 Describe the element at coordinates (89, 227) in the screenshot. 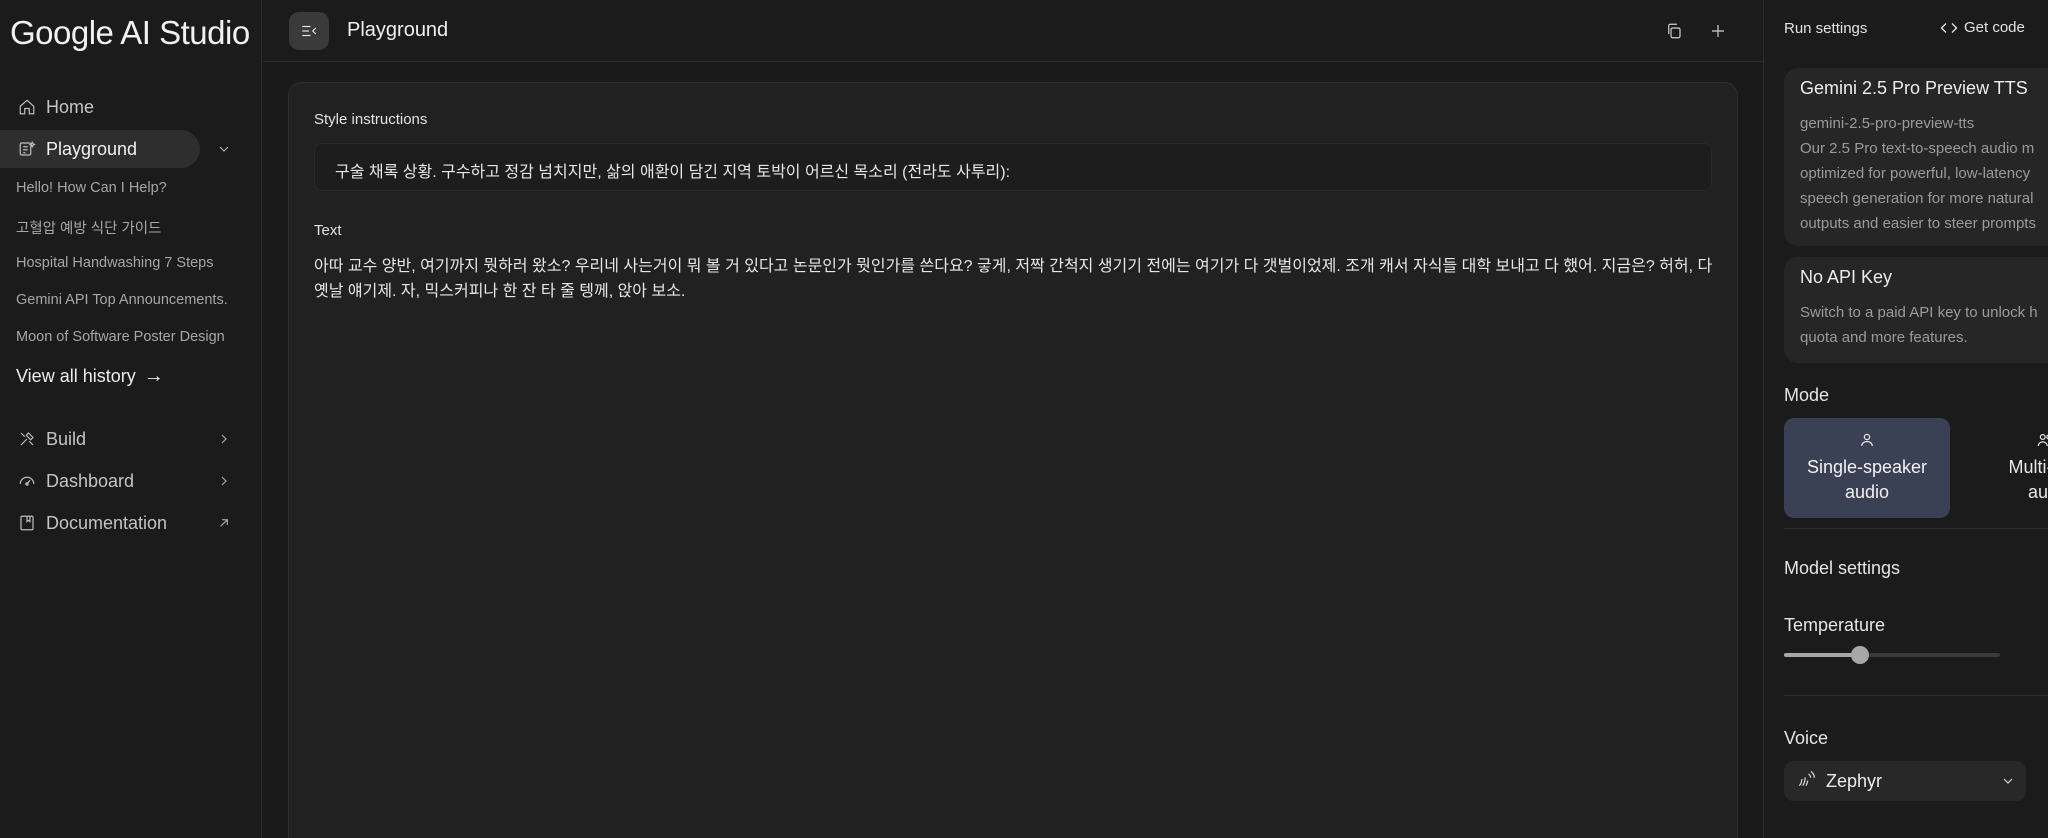

I see `history-item: 고혈압 예방 식단 가이드` at that location.